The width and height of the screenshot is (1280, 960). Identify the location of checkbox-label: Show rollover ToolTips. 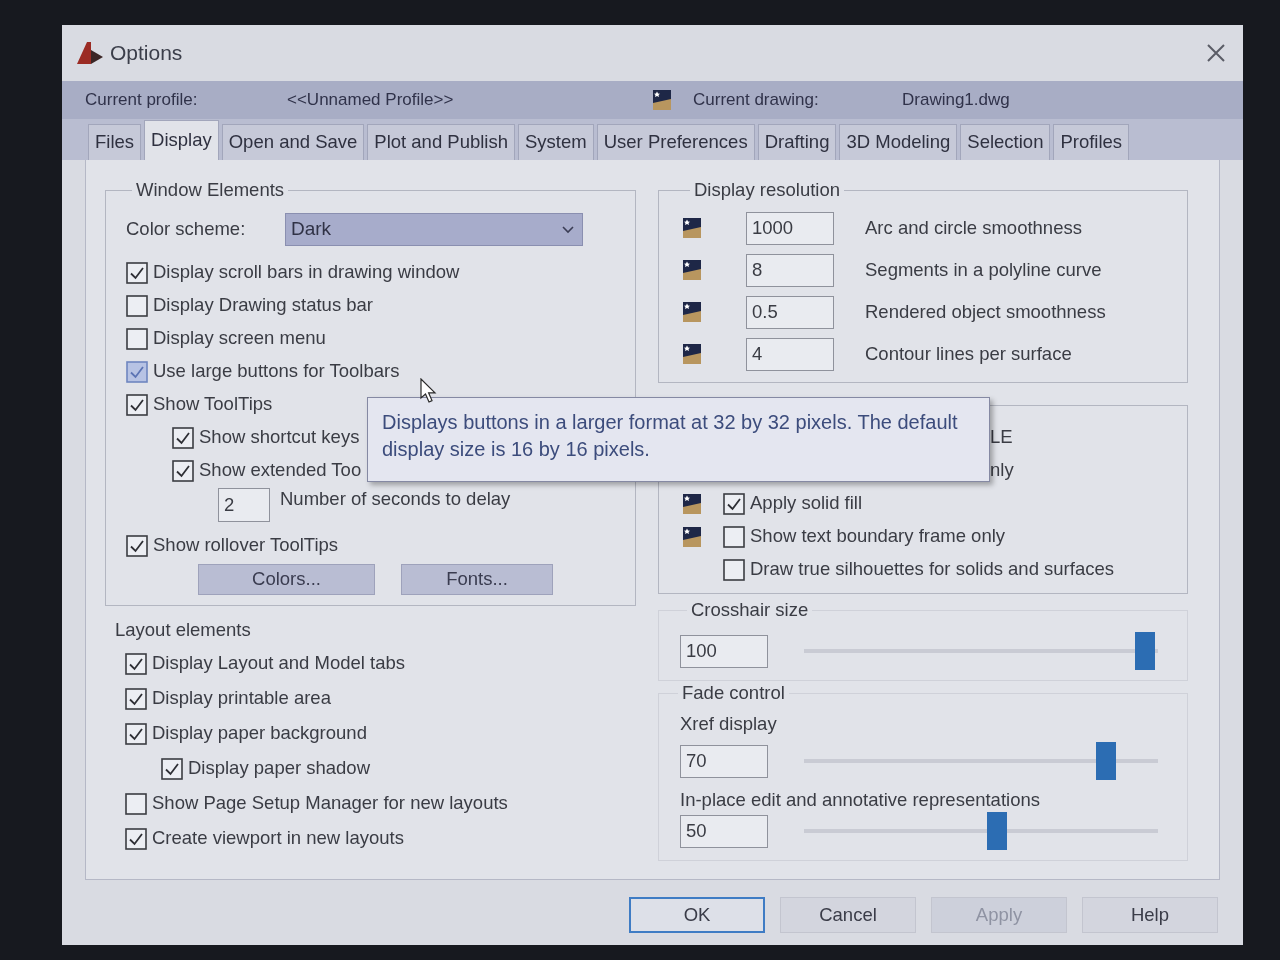
(246, 545).